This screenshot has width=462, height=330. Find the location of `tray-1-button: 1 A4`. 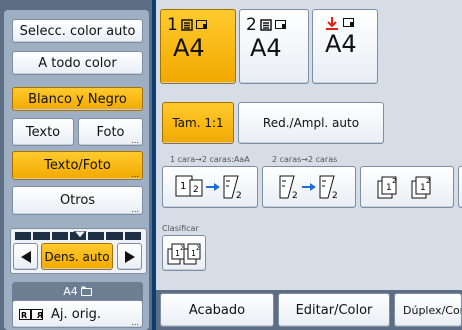

tray-1-button: 1 A4 is located at coordinates (198, 46).